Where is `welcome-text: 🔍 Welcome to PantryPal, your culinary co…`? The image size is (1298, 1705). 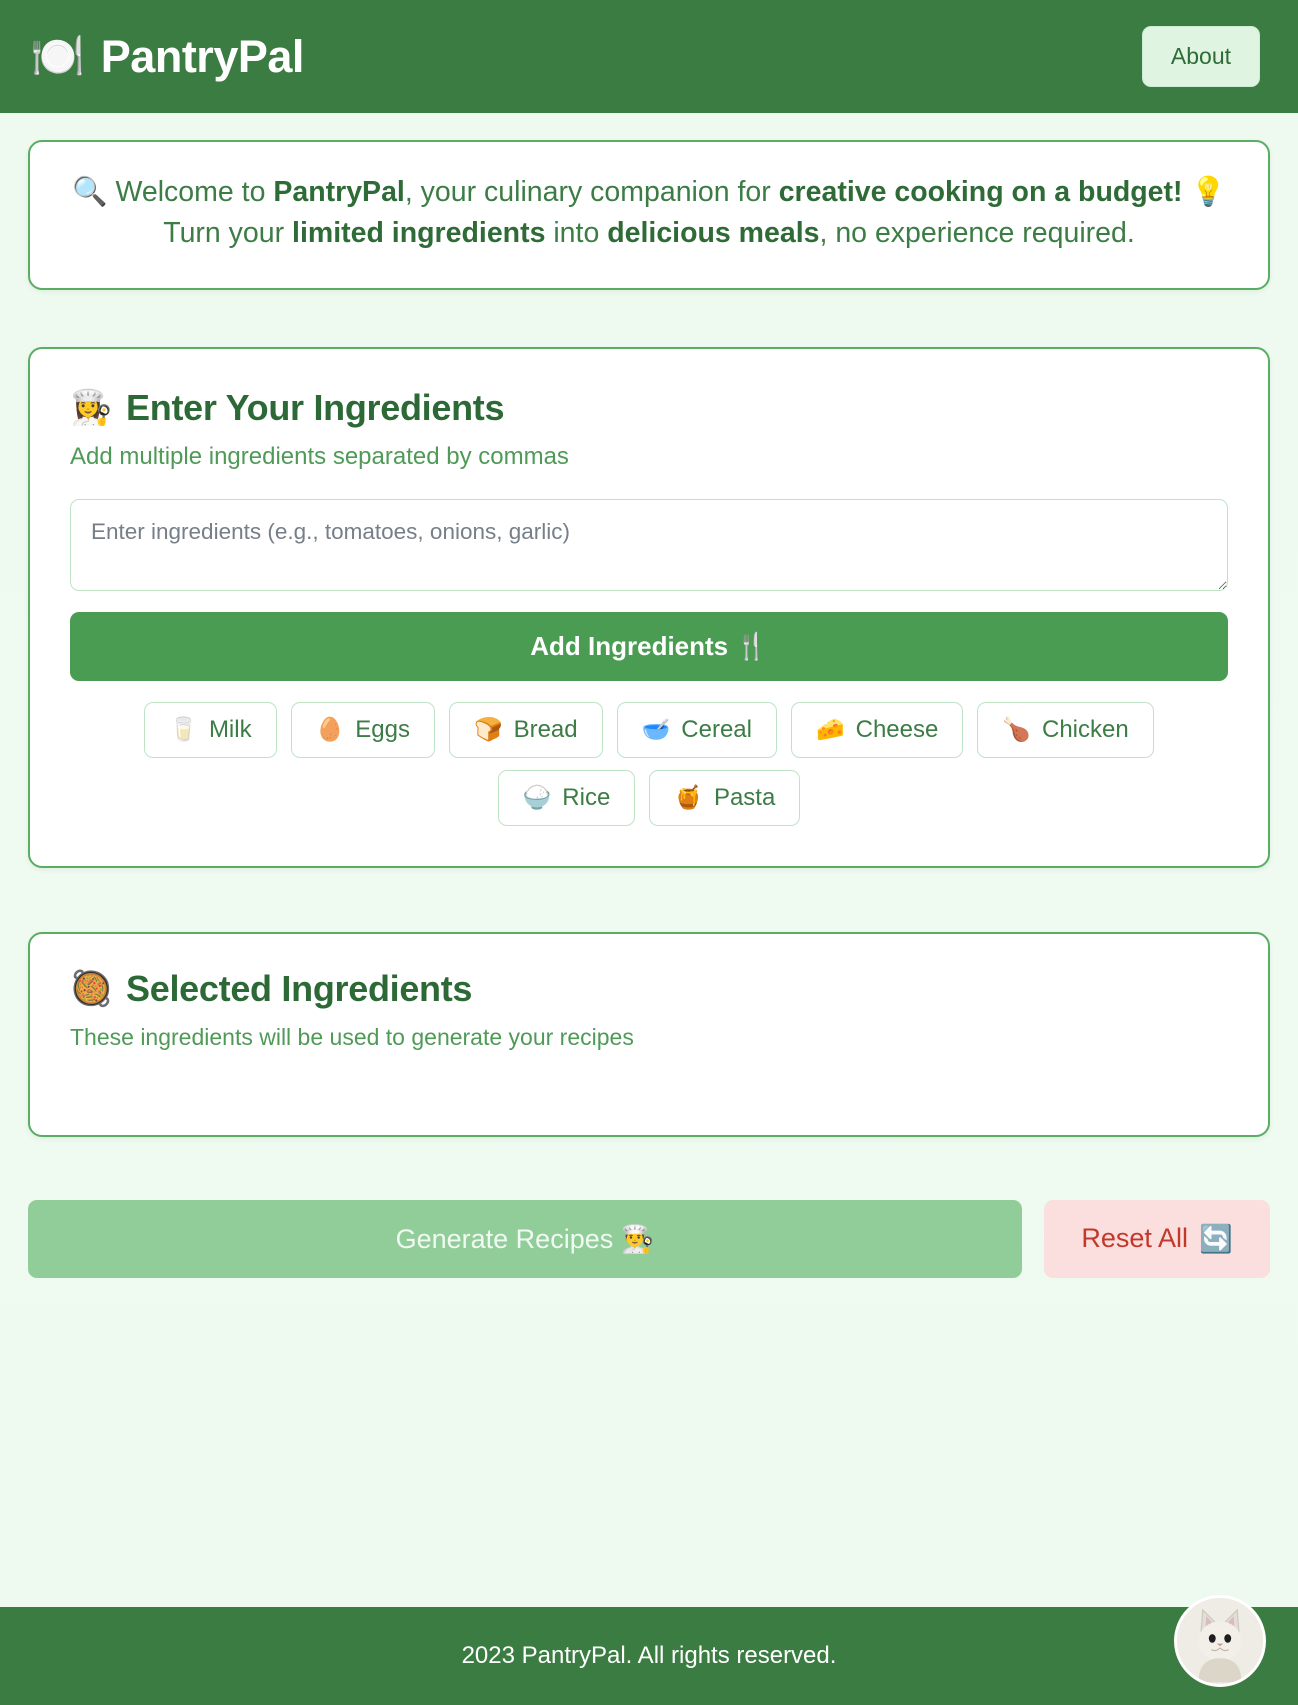 welcome-text: 🔍 Welcome to PantryPal, your culinary co… is located at coordinates (649, 213).